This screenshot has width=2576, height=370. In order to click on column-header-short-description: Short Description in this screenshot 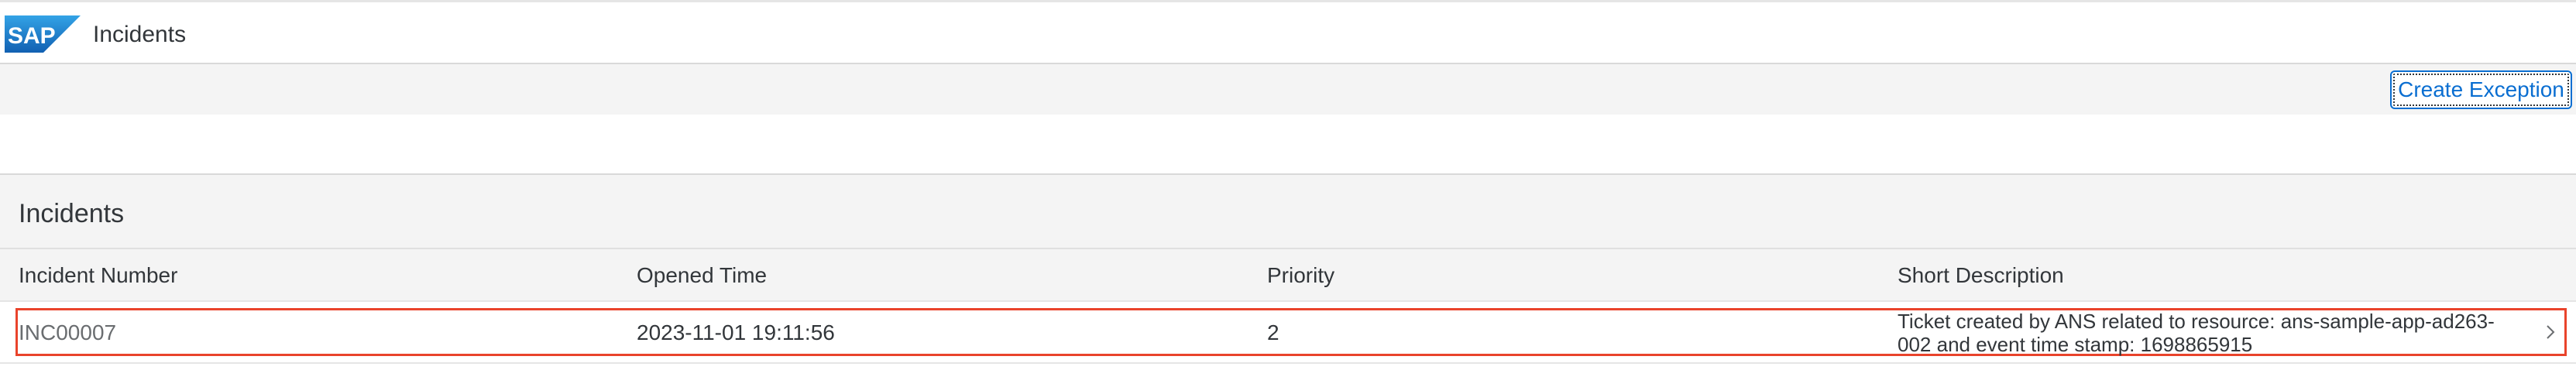, I will do `click(1981, 275)`.